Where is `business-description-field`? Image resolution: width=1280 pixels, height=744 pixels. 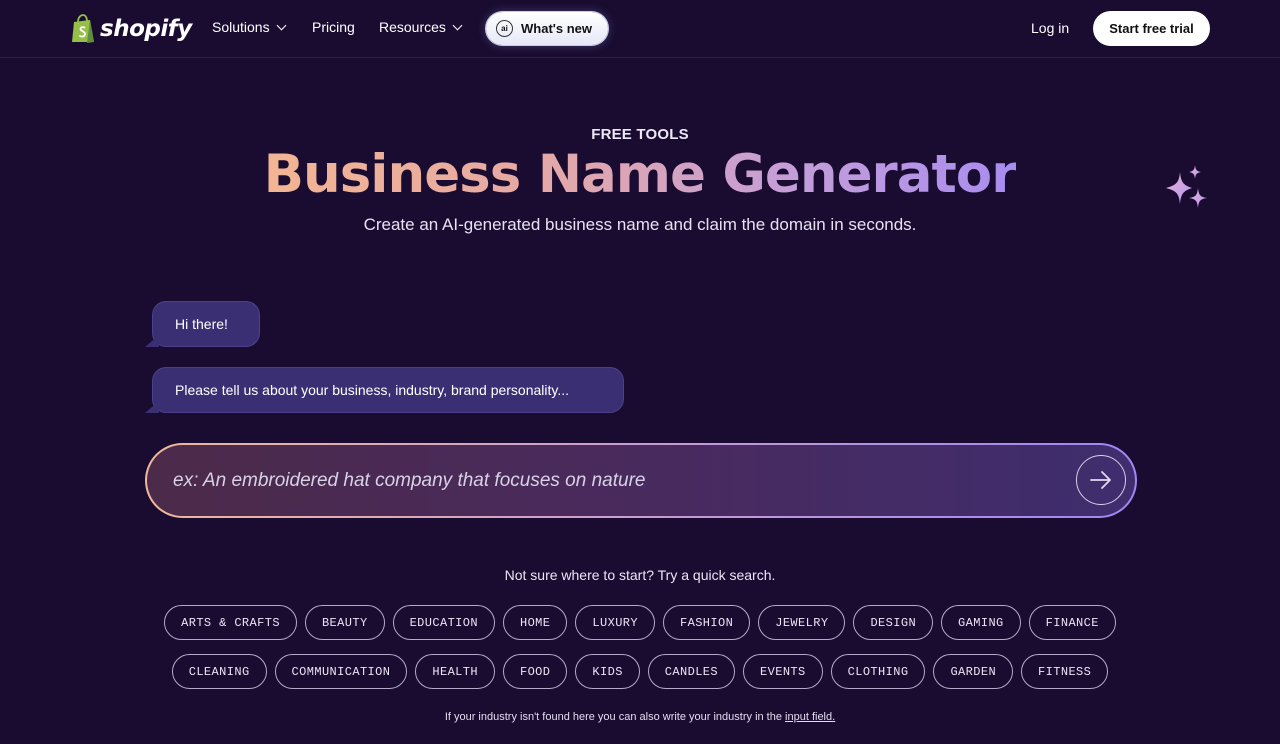
business-description-field is located at coordinates (641, 480).